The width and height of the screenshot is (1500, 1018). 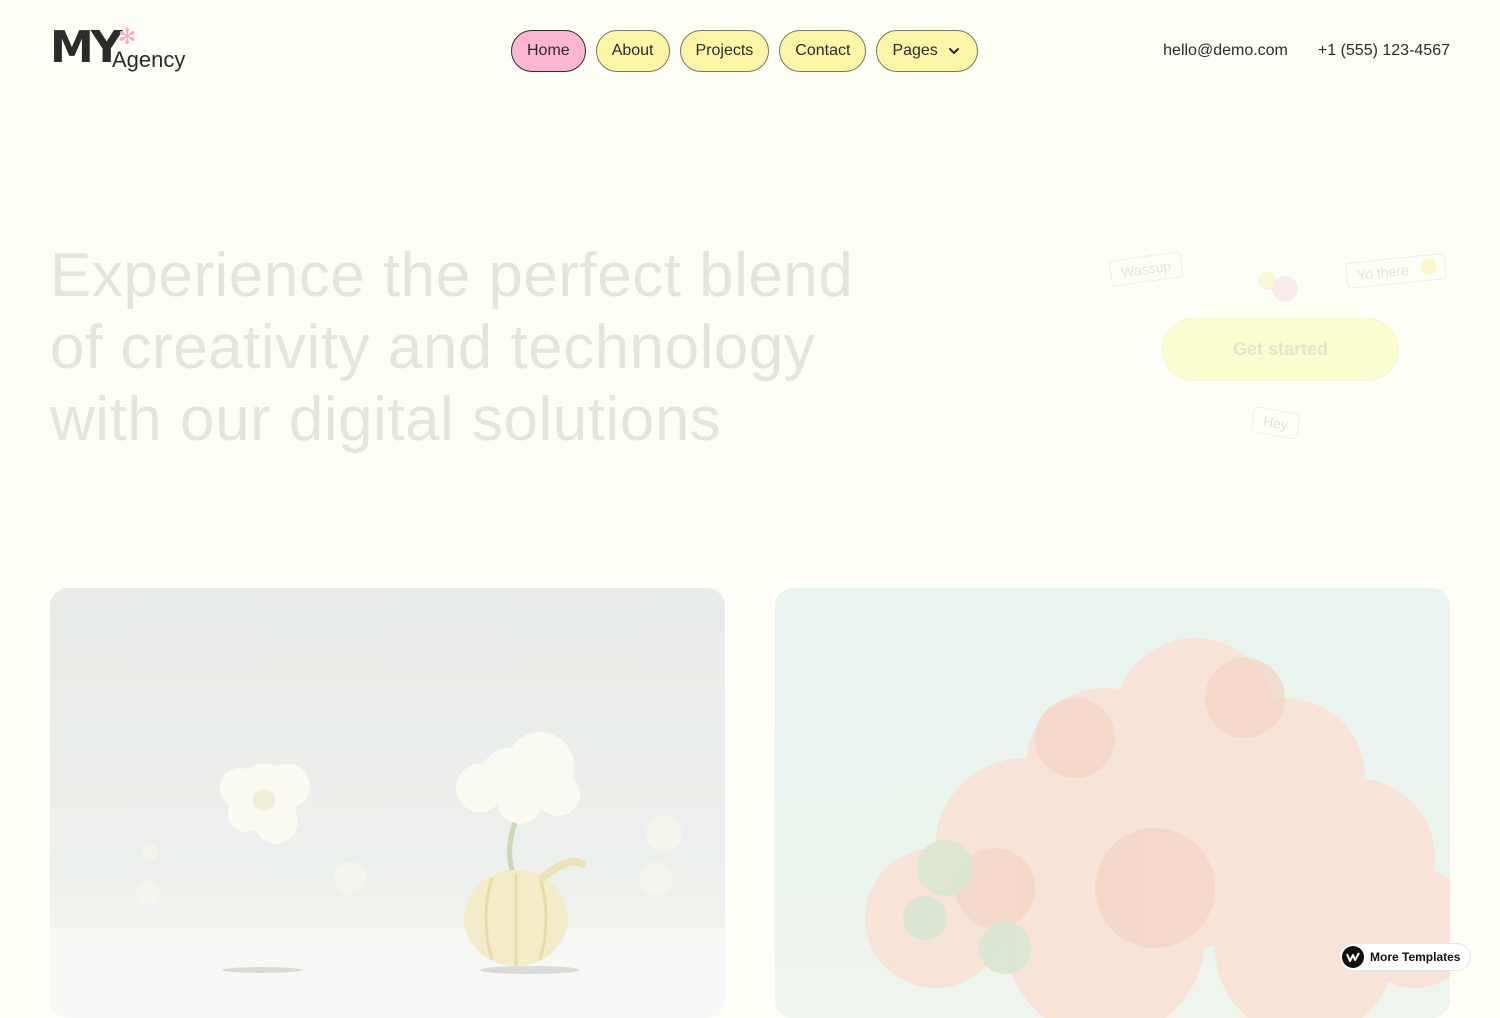 I want to click on main-nav: Home About Projects Contact Pages, so click(x=744, y=51).